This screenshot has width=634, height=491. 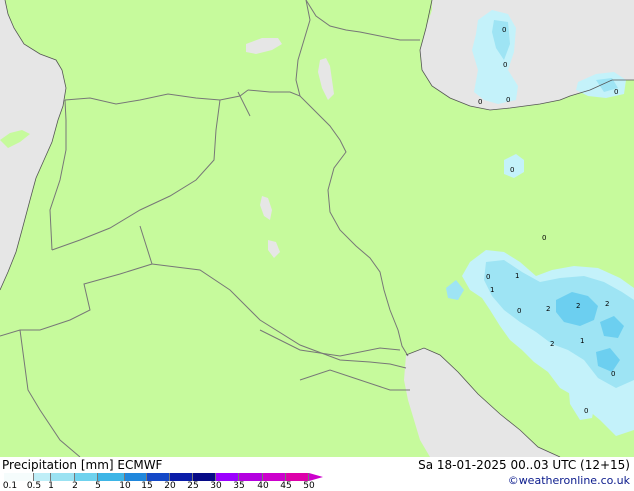 I want to click on legend-arrow-icon, so click(x=316, y=477).